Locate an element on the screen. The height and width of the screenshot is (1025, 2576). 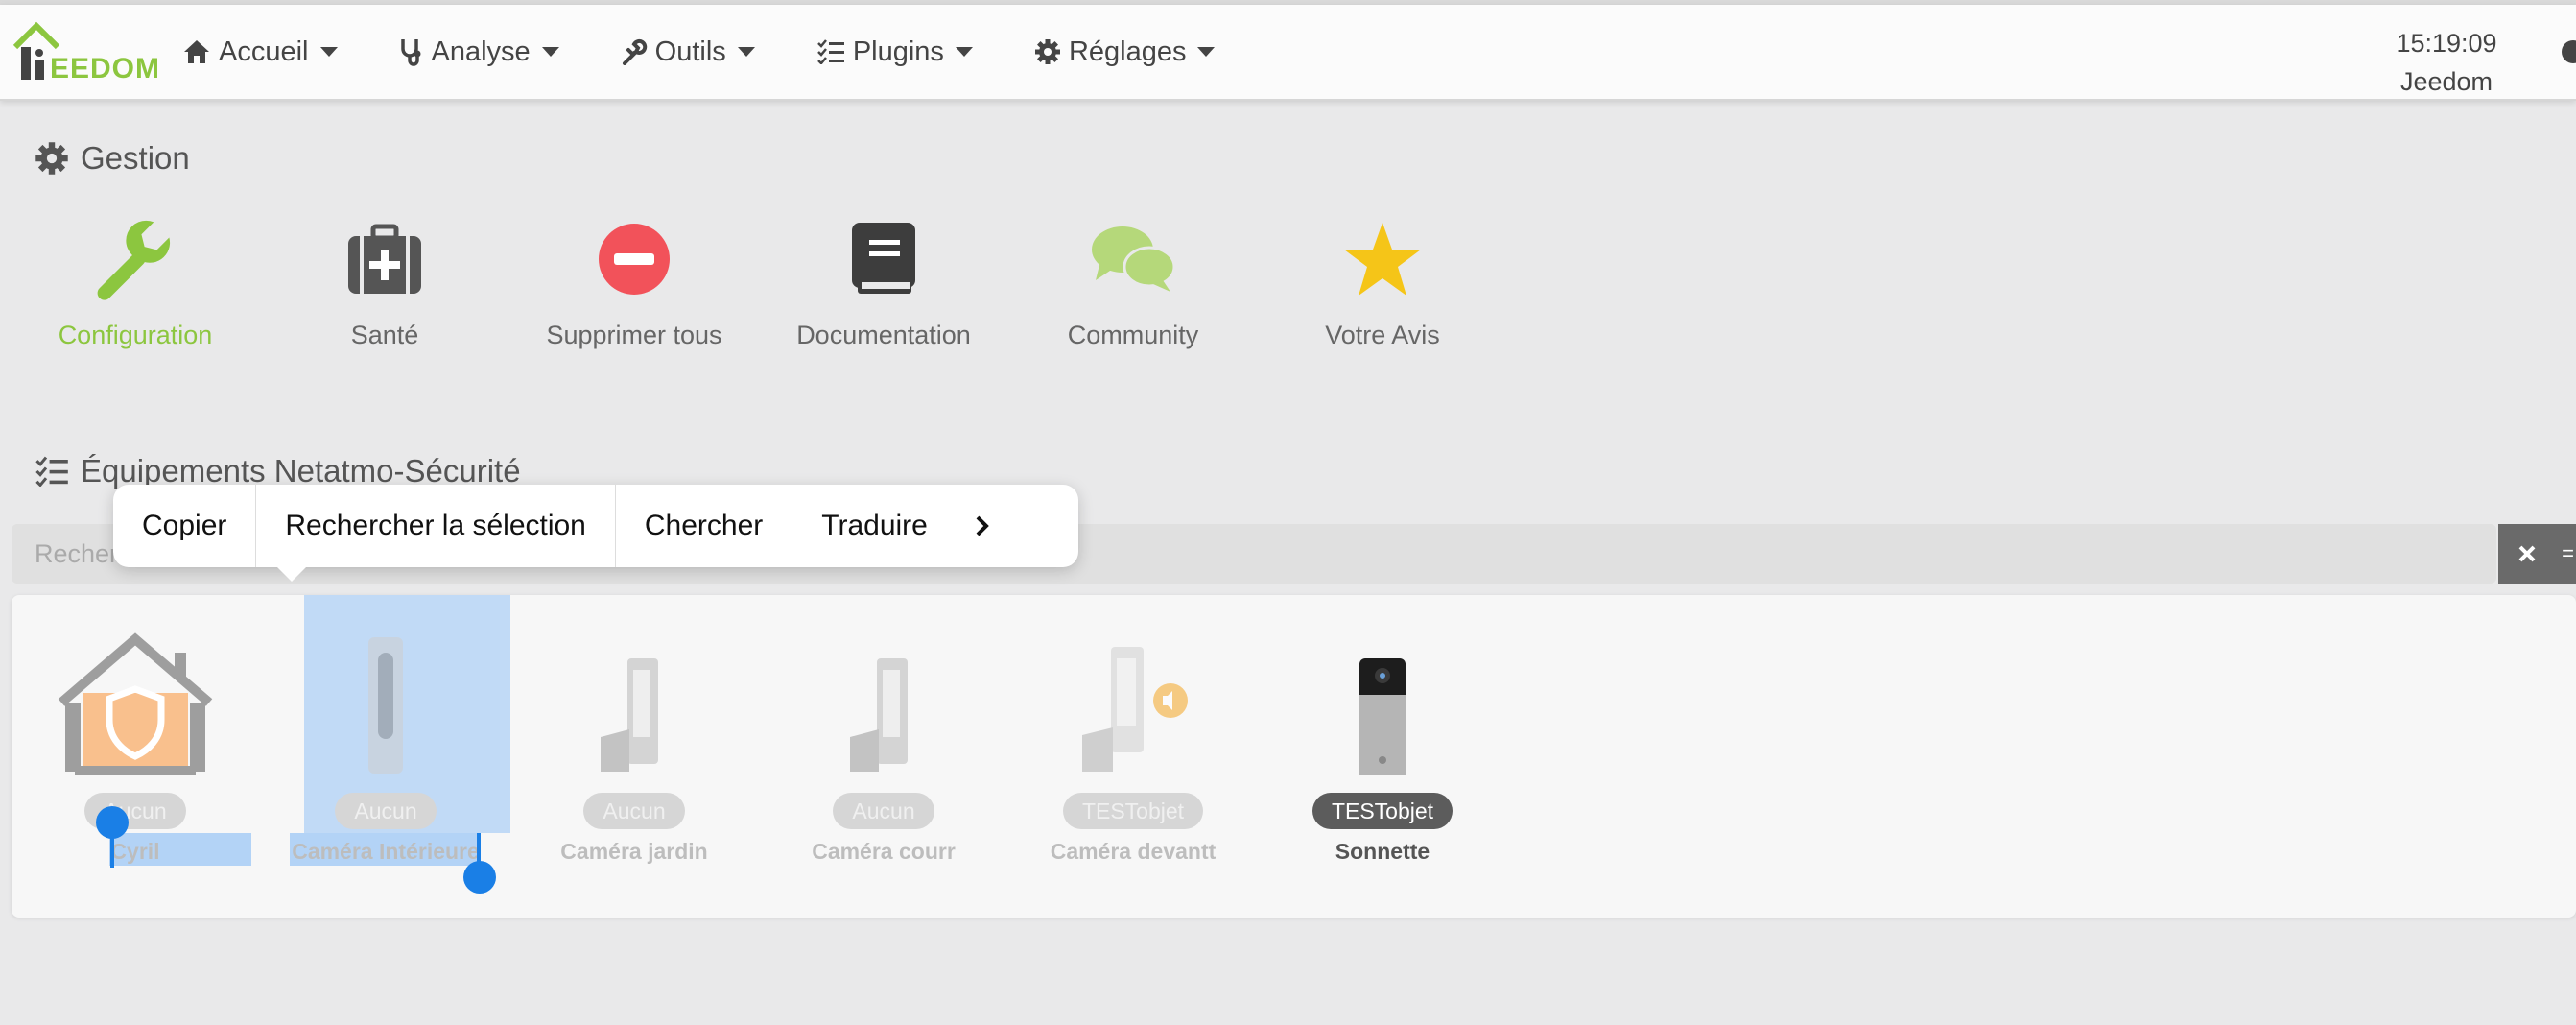
equipment-name: Caméra courr is located at coordinates (884, 851).